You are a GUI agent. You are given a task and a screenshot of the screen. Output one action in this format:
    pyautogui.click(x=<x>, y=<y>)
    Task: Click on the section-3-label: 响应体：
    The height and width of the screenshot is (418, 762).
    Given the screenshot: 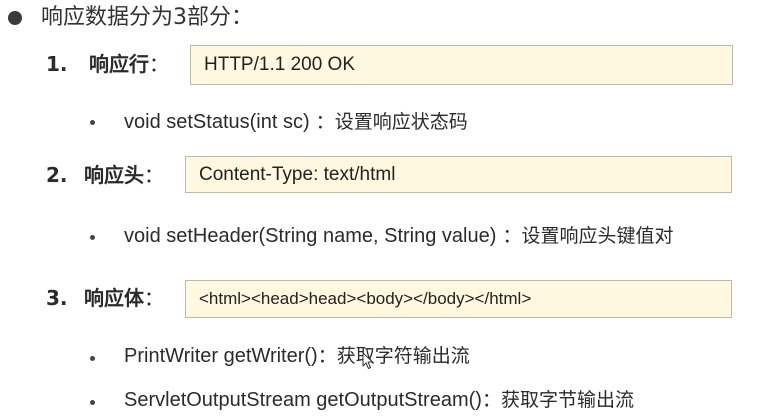 What is the action you would take?
    pyautogui.click(x=124, y=298)
    